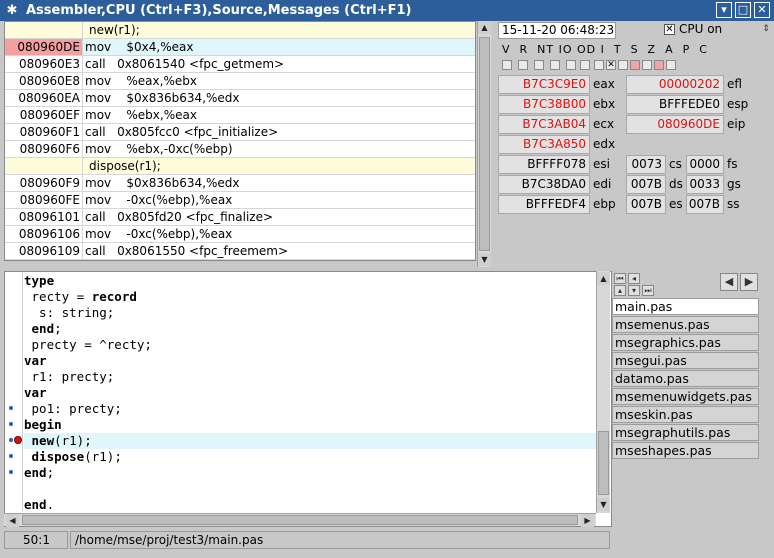 The width and height of the screenshot is (774, 558). What do you see at coordinates (620, 278) in the screenshot?
I see `nav-first-icon: ⏮` at bounding box center [620, 278].